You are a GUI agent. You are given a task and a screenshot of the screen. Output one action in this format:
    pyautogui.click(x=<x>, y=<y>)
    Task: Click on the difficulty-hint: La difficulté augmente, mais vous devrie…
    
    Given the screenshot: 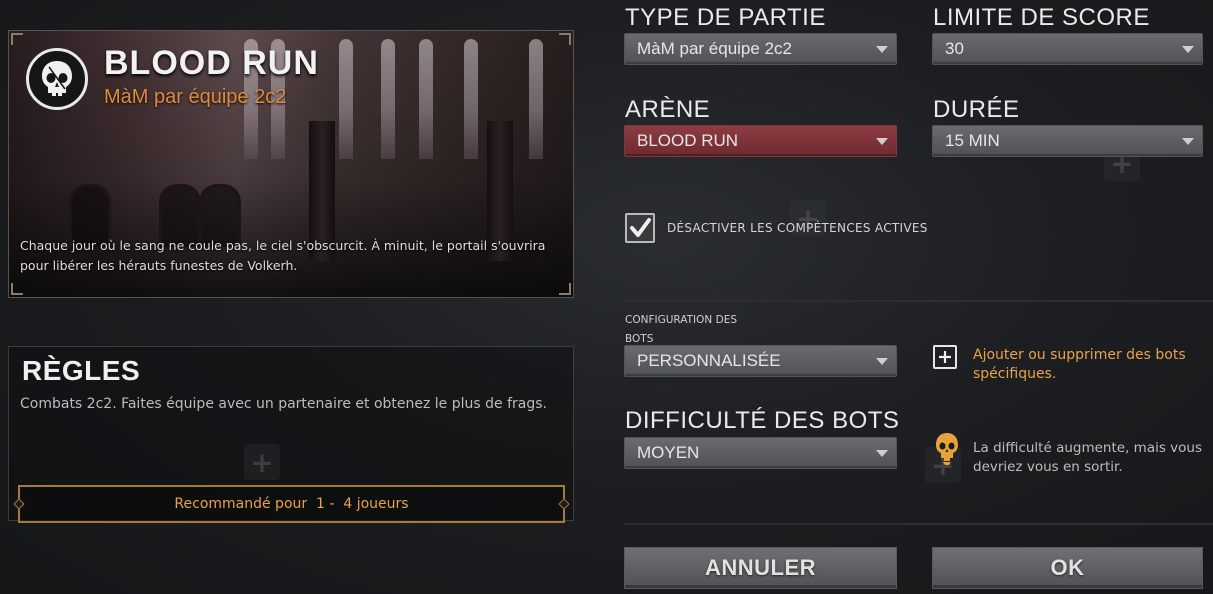 What is the action you would take?
    pyautogui.click(x=1088, y=457)
    